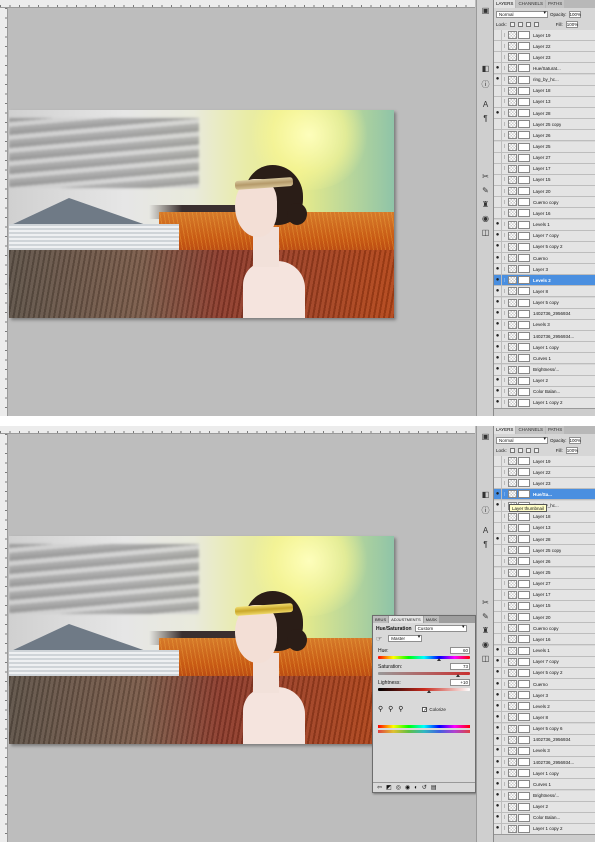 The height and width of the screenshot is (842, 595). What do you see at coordinates (548, 828) in the screenshot?
I see `layer-name: Layer 1 copy 2` at bounding box center [548, 828].